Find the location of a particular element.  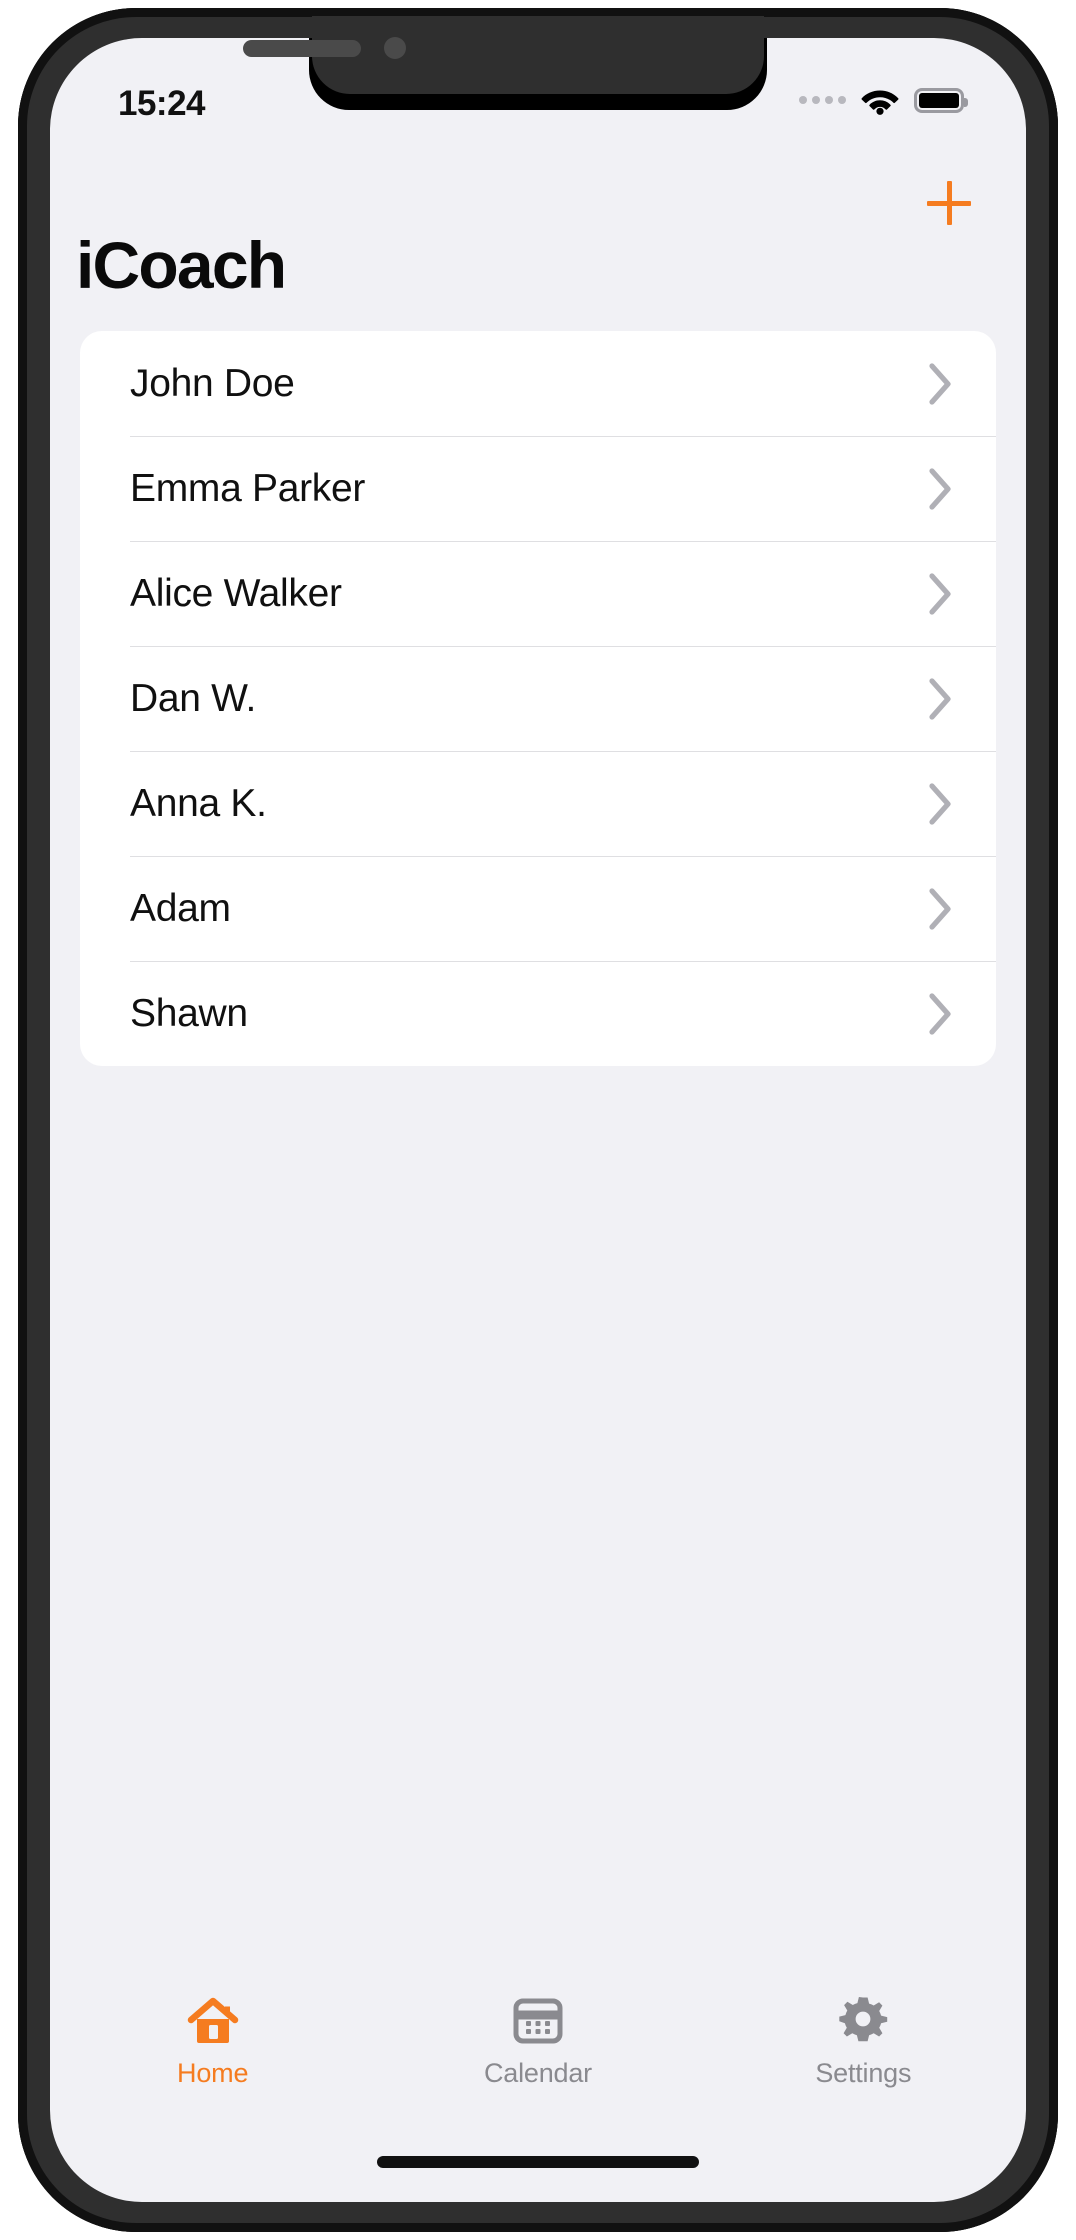

tab-calendar: Calendar is located at coordinates (537, 2043).